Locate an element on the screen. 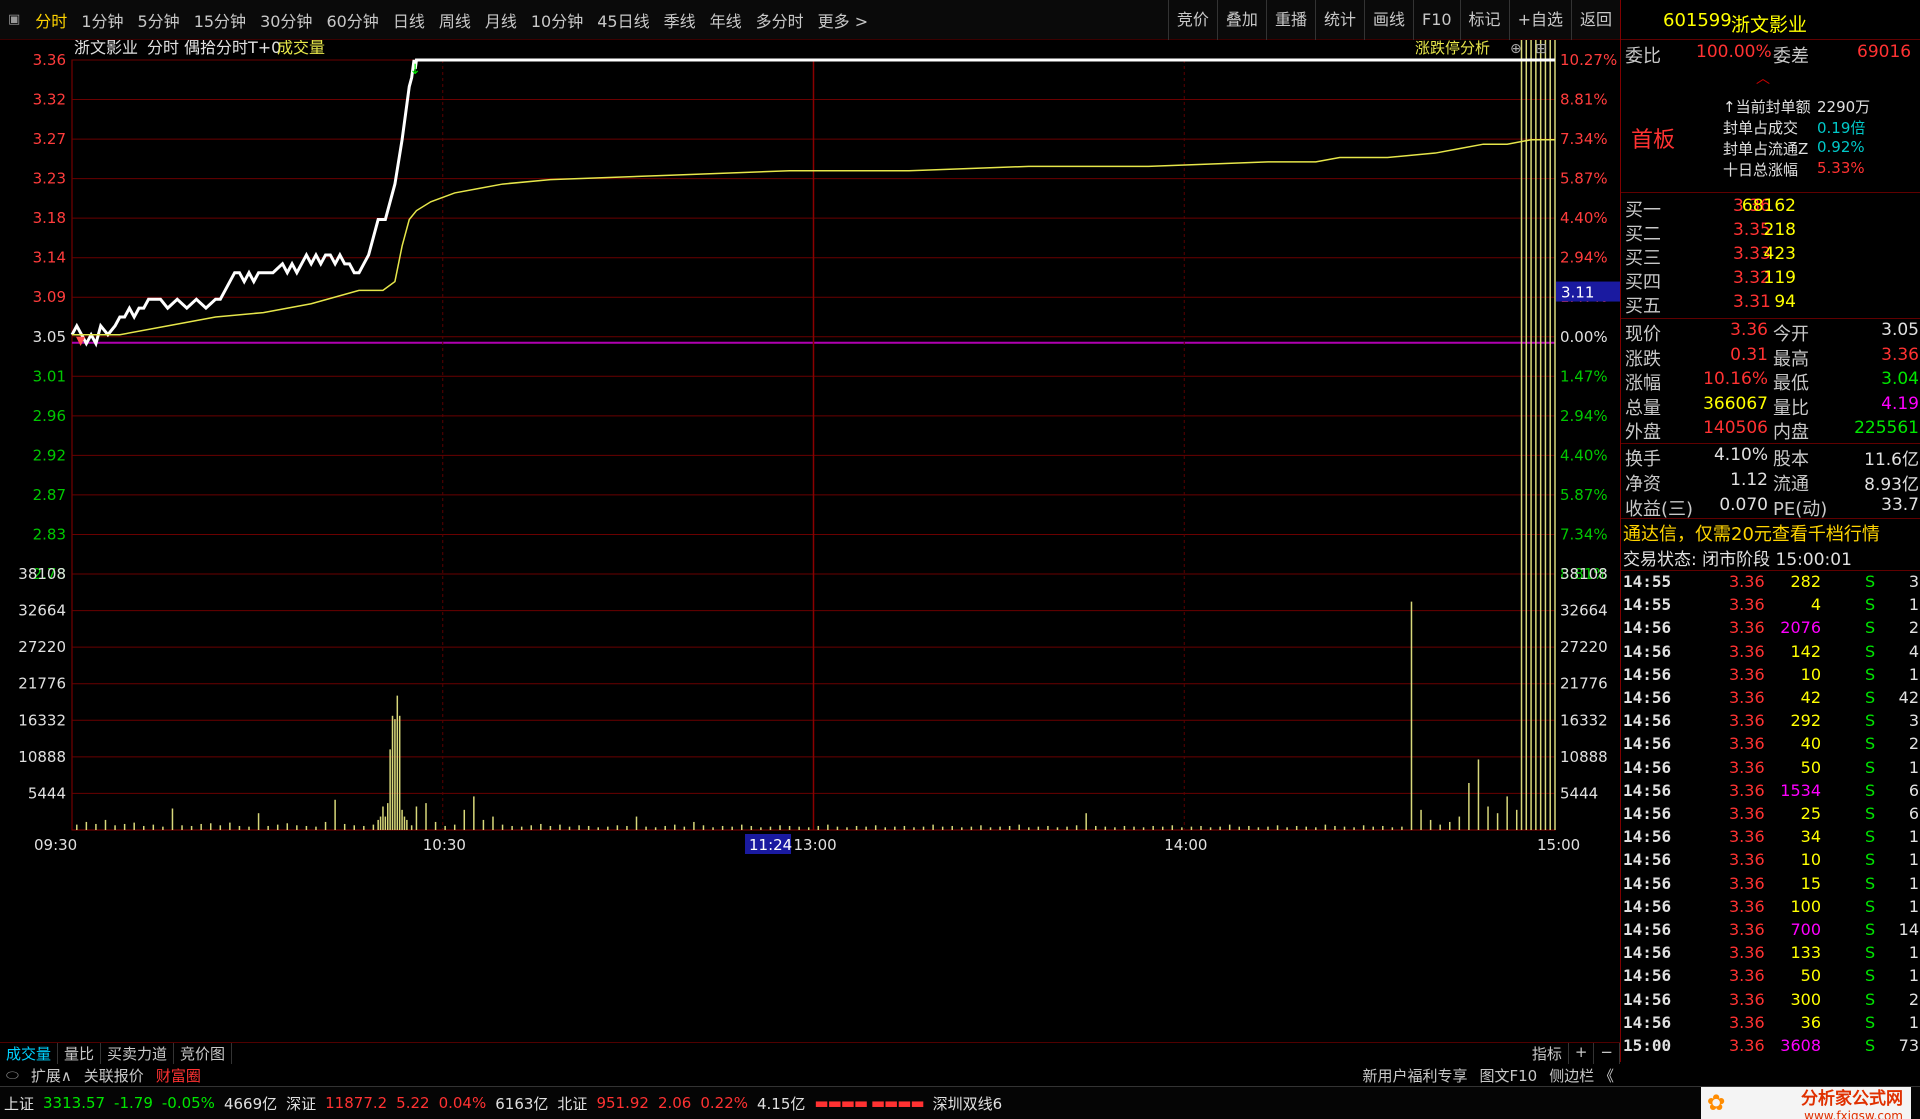 The width and height of the screenshot is (1920, 1119). secondary-right-link: 侧边栏 《 is located at coordinates (1581, 1075).